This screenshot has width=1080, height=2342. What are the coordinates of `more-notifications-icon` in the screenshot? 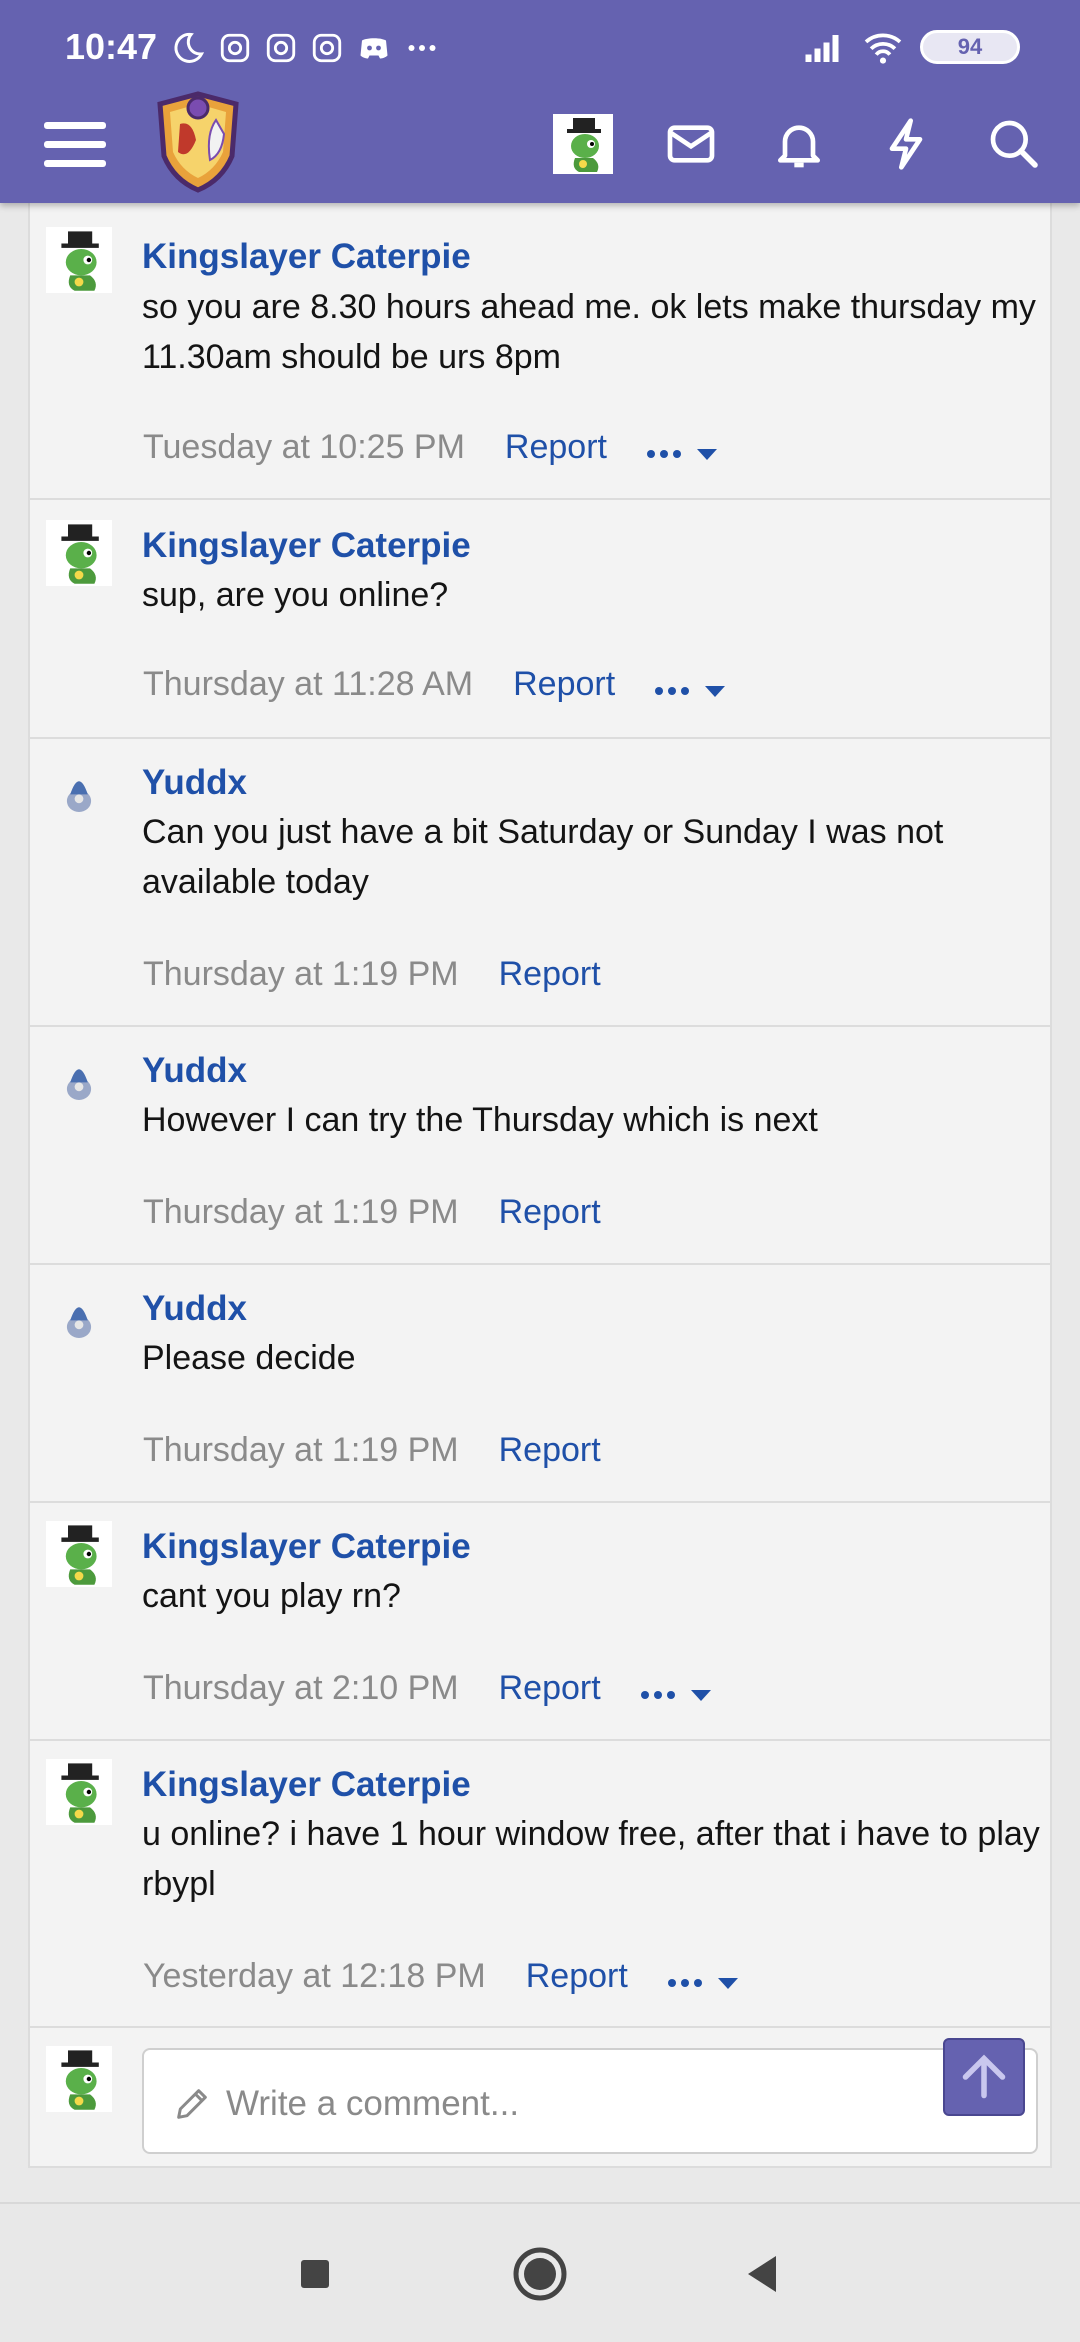 It's located at (422, 48).